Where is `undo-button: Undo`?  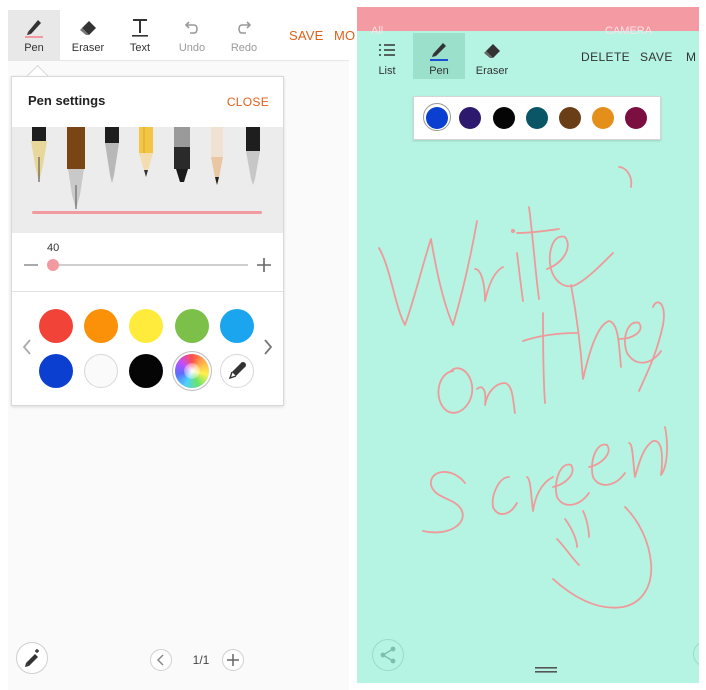 undo-button: Undo is located at coordinates (192, 35).